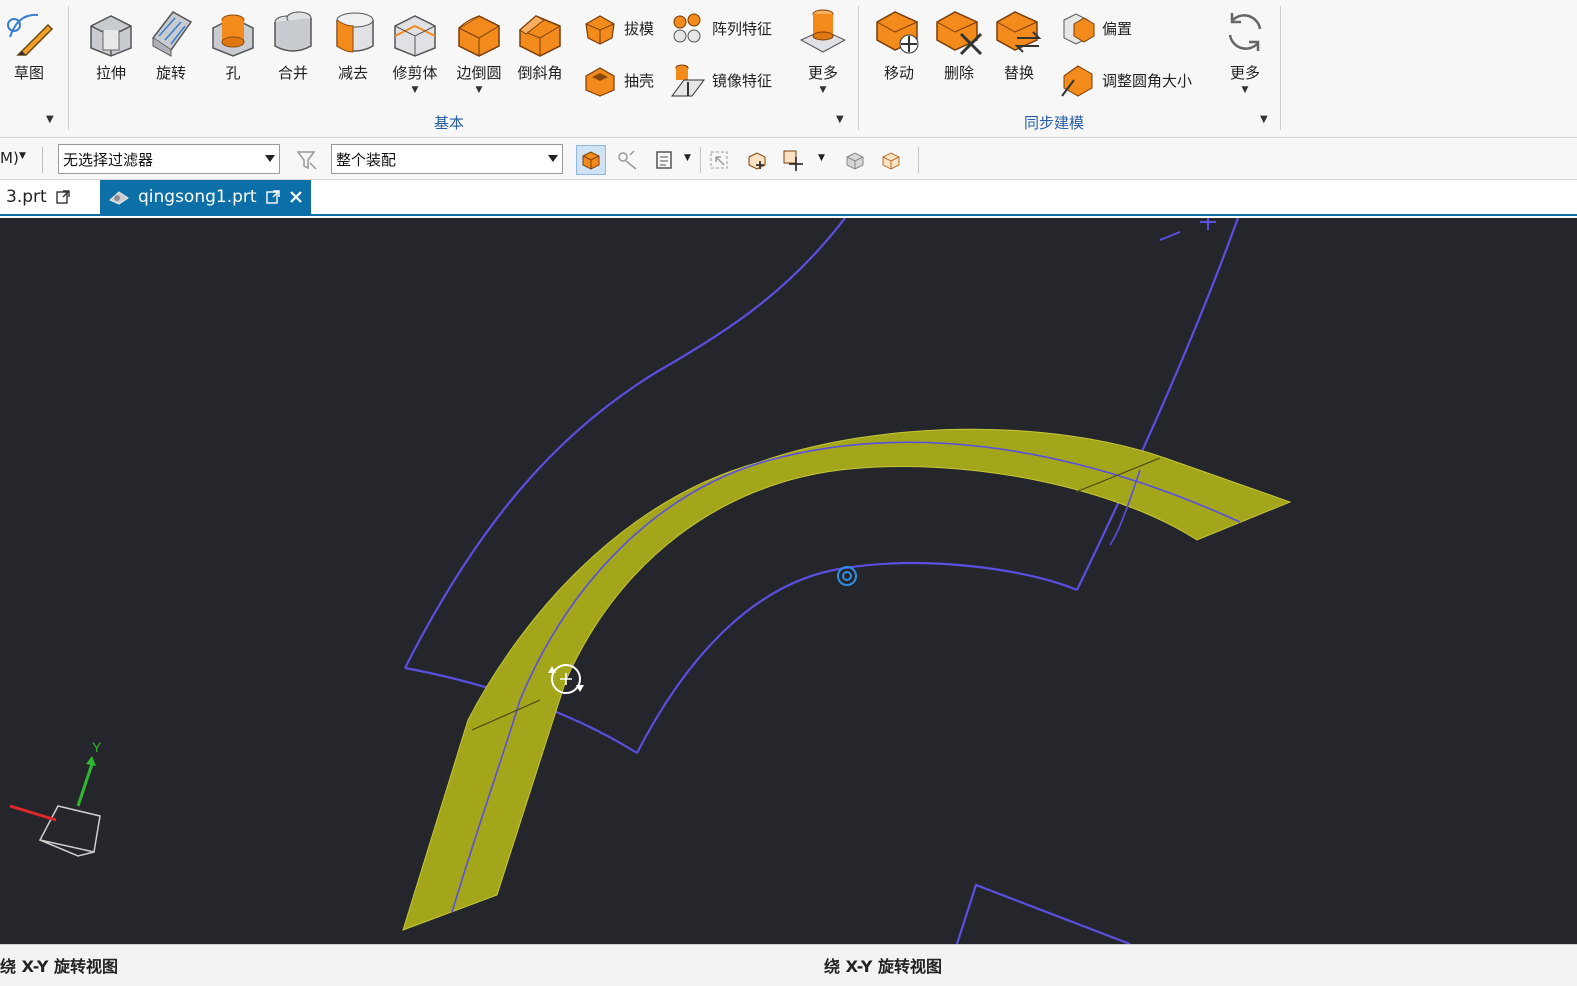 This screenshot has width=1577, height=986. What do you see at coordinates (29, 43) in the screenshot?
I see `sketch-button: 草图` at bounding box center [29, 43].